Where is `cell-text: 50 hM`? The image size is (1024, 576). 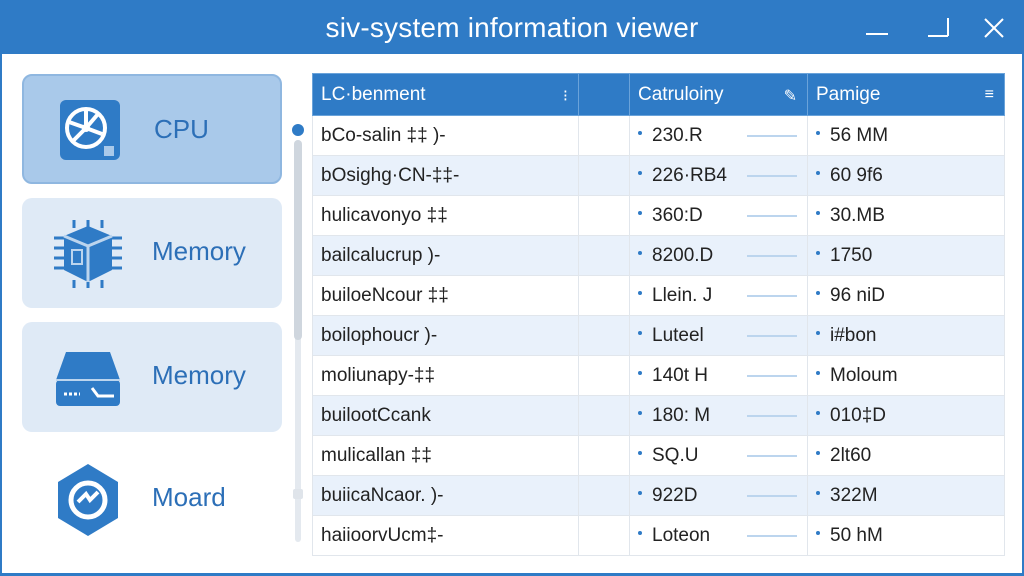 cell-text: 50 hM is located at coordinates (856, 535).